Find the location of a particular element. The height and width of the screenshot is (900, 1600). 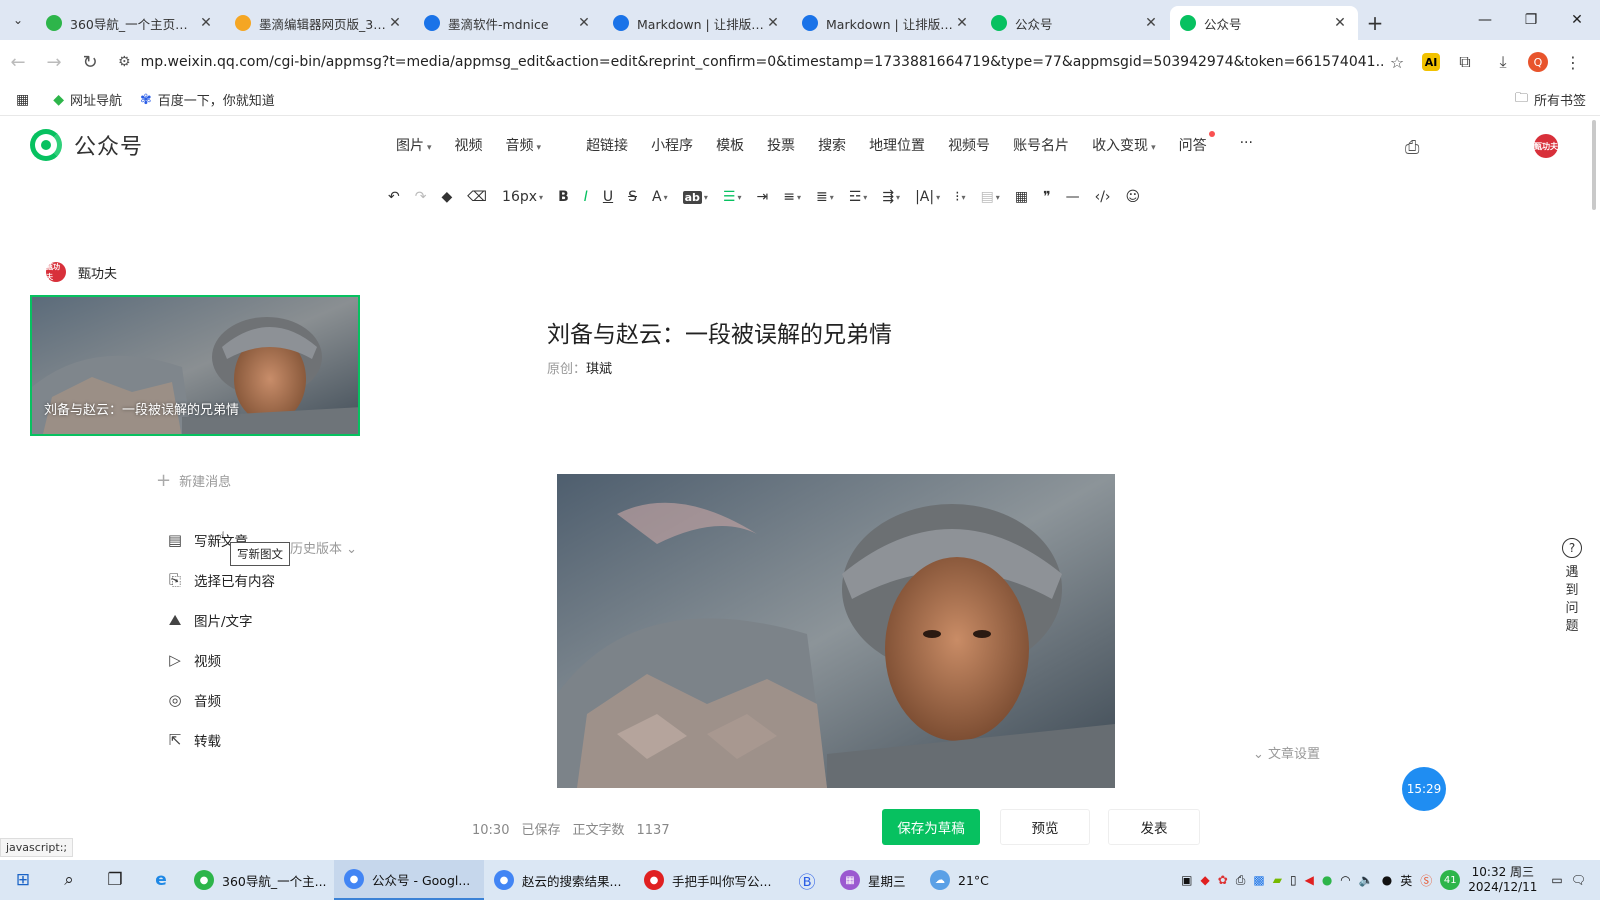

history-version-button: 历史版本 ⌄ is located at coordinates (323, 547).